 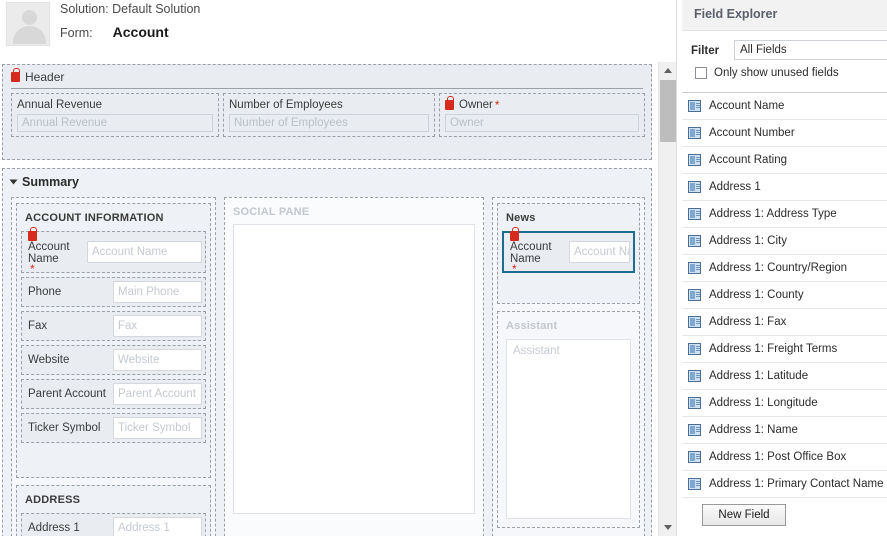 I want to click on field-label: Ticker Symbol, so click(x=64, y=428).